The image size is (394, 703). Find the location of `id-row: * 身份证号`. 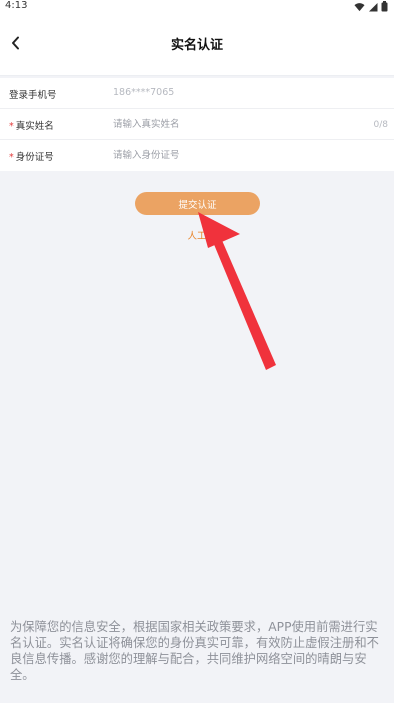

id-row: * 身份证号 is located at coordinates (197, 155).